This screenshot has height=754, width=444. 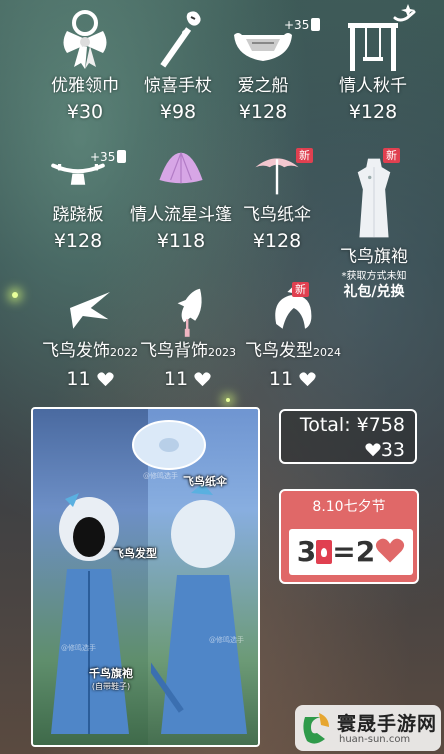 I want to click on site-logo: 寰晟手游网 huan-sun.com, so click(x=368, y=728).